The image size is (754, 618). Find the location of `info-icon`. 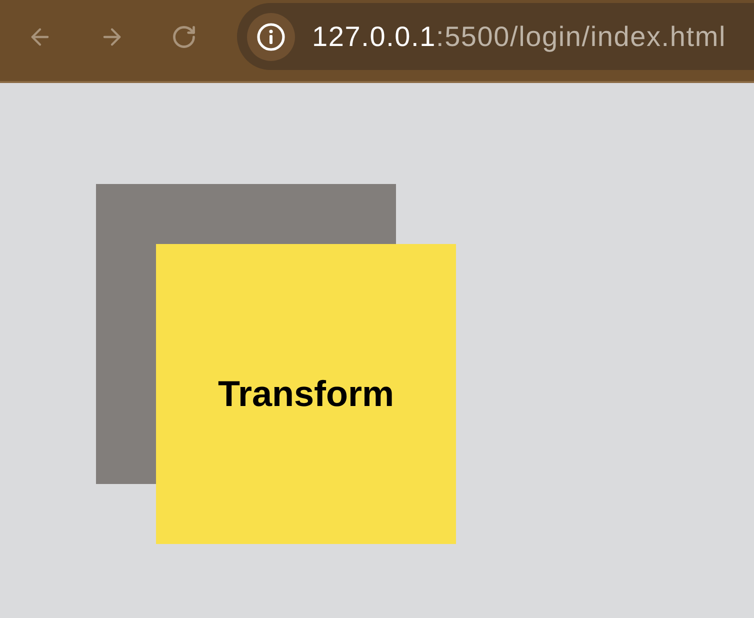

info-icon is located at coordinates (271, 36).